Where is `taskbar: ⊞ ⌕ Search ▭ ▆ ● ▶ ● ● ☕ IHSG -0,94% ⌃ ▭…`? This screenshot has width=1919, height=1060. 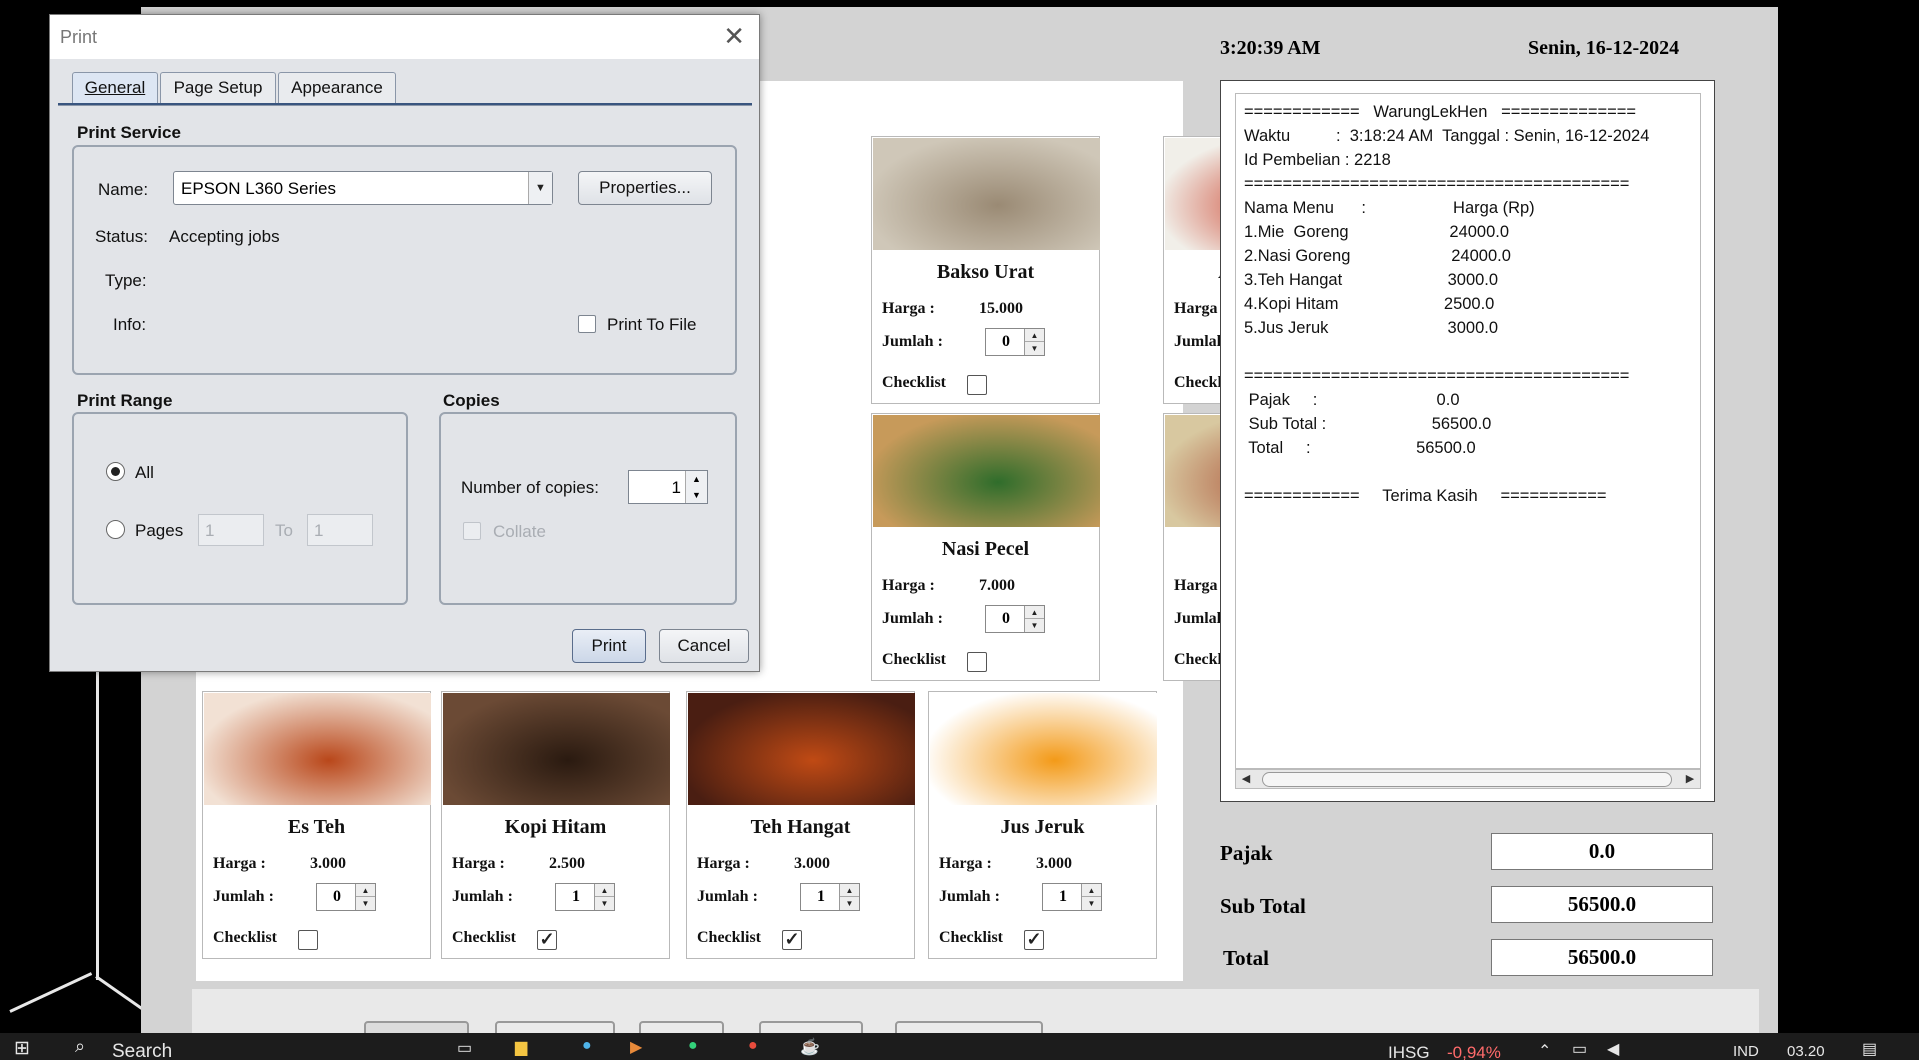
taskbar: ⊞ ⌕ Search ▭ ▆ ● ▶ ● ● ☕ IHSG -0,94% ⌃ ▭… is located at coordinates (959, 1046).